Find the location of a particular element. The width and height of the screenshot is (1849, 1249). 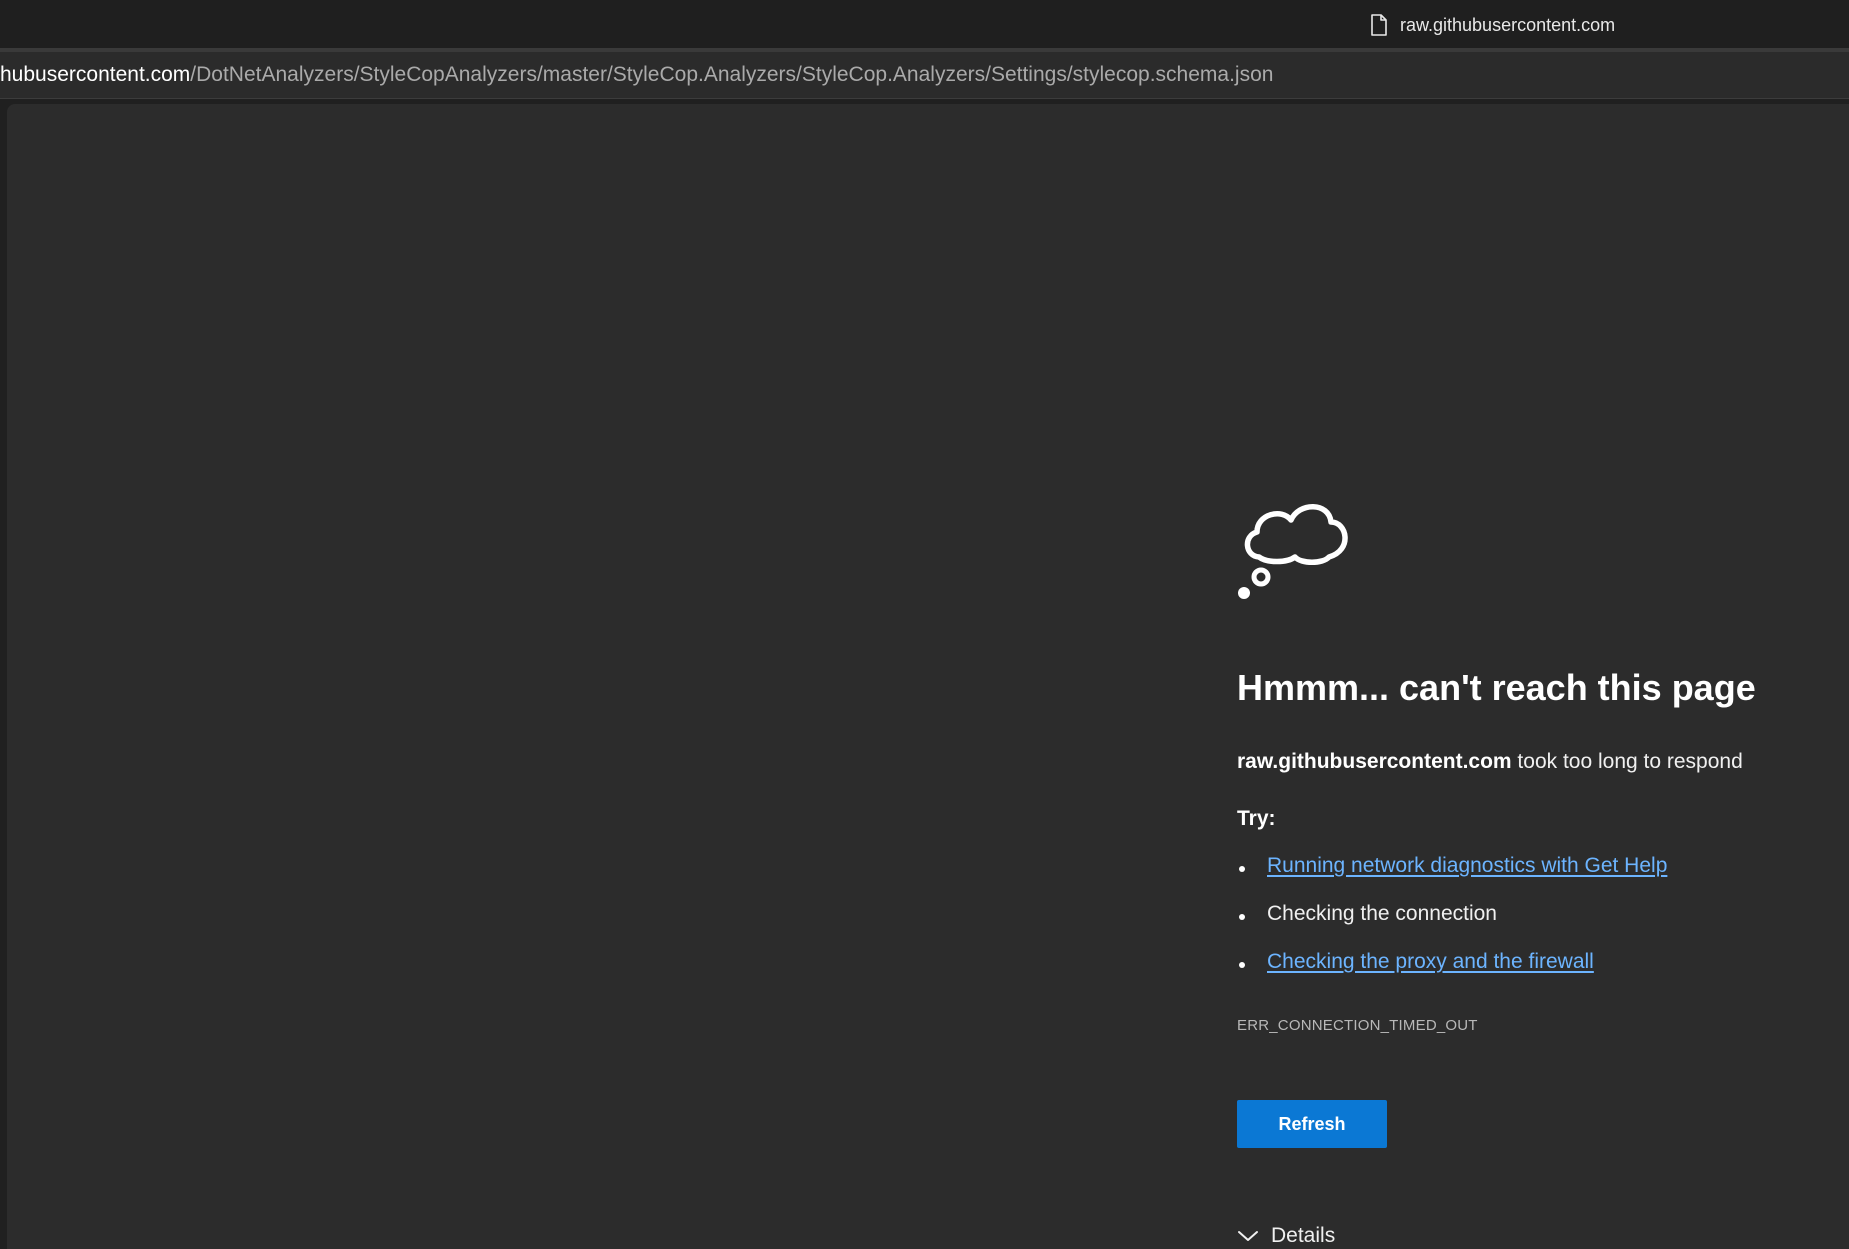

list-item: Checking the connection is located at coordinates (1452, 926).